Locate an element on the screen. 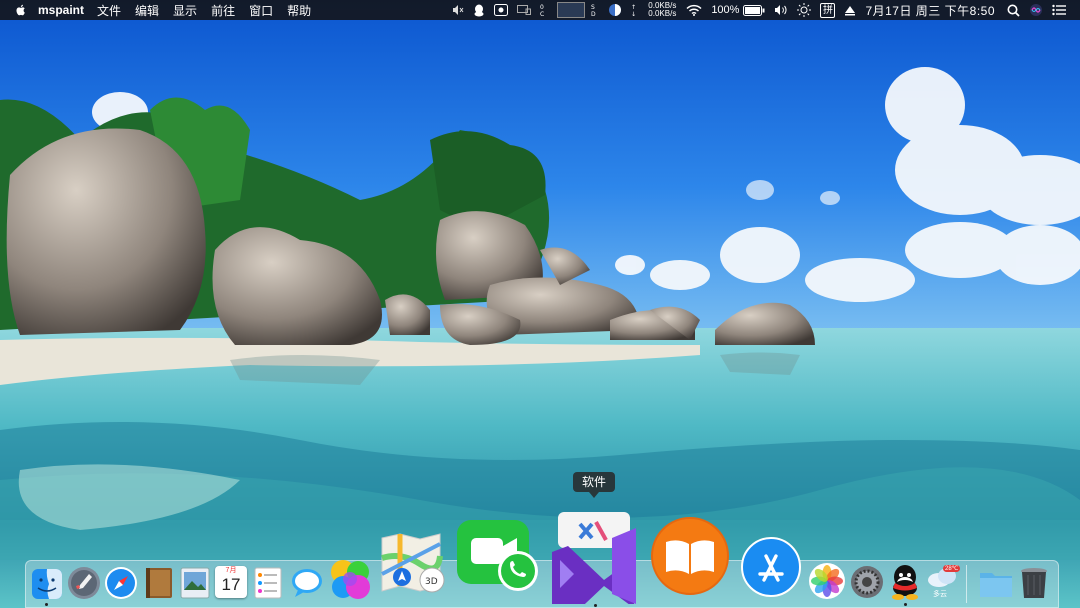  cpu-temp-icon: 0C is located at coordinates (544, 10).